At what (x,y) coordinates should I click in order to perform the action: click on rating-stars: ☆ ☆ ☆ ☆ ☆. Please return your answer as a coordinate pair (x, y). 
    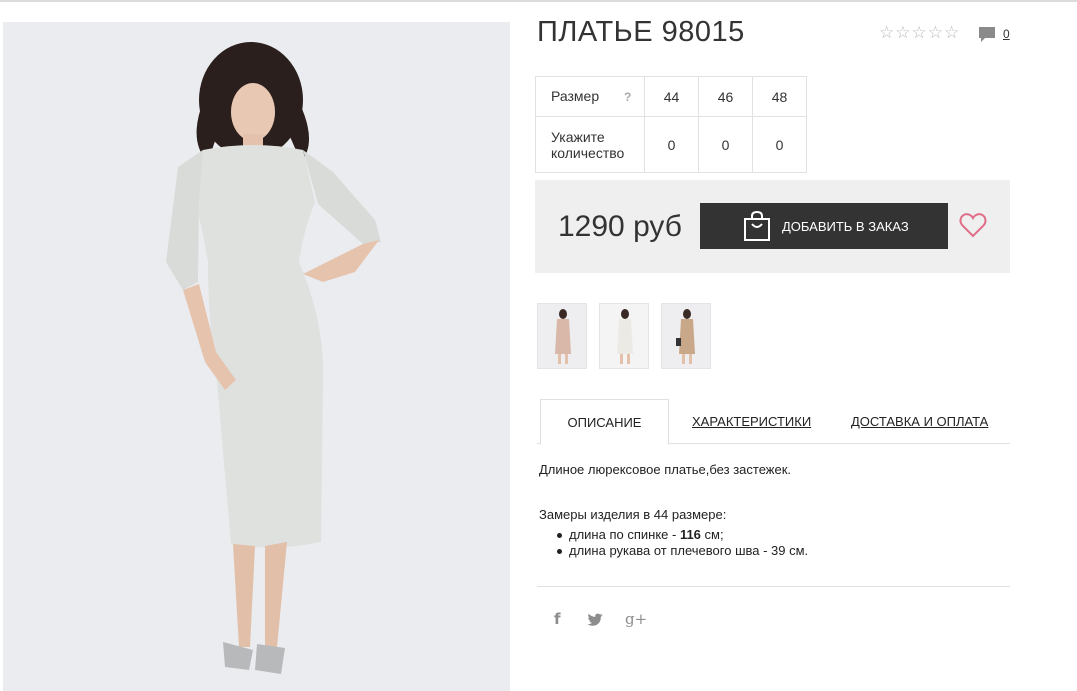
    Looking at the image, I should click on (919, 32).